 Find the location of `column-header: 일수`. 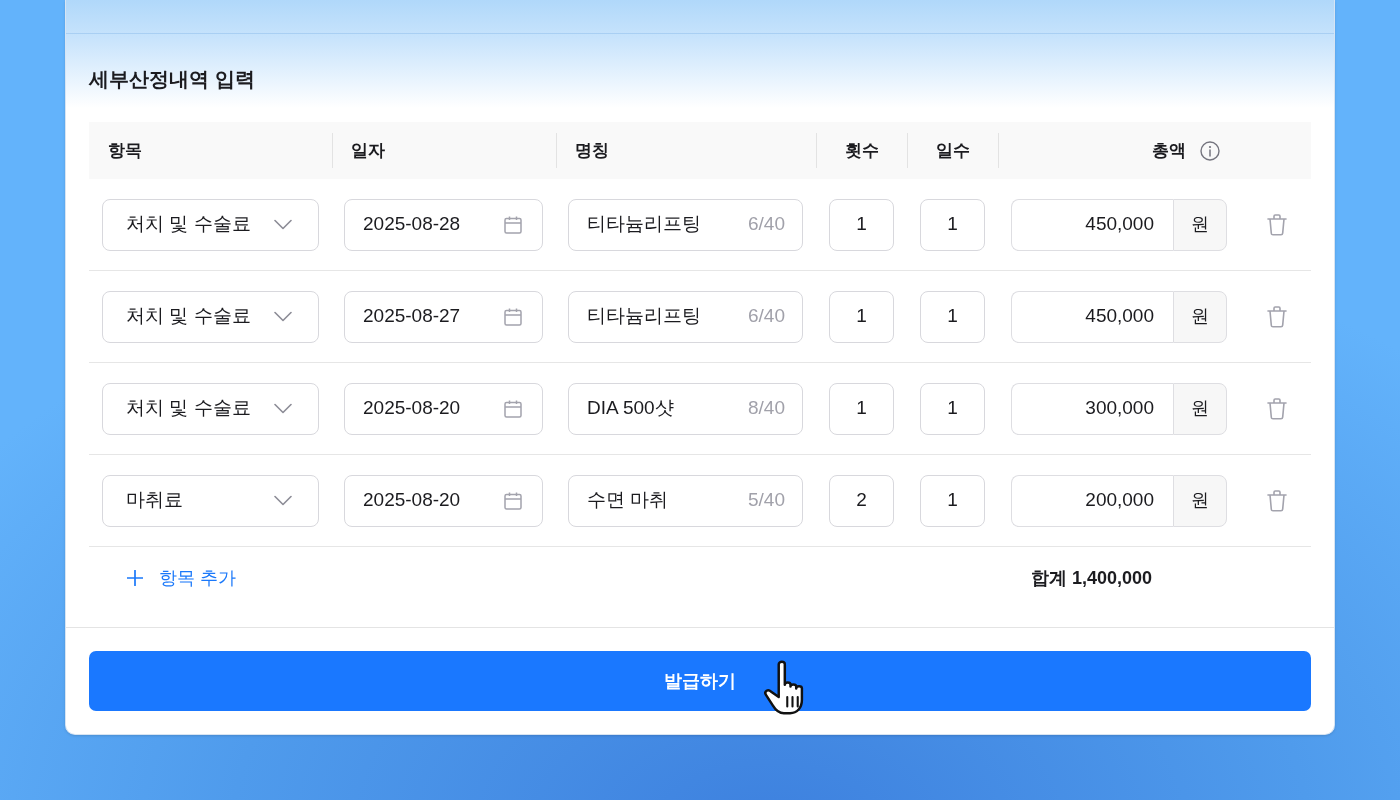

column-header: 일수 is located at coordinates (953, 150).